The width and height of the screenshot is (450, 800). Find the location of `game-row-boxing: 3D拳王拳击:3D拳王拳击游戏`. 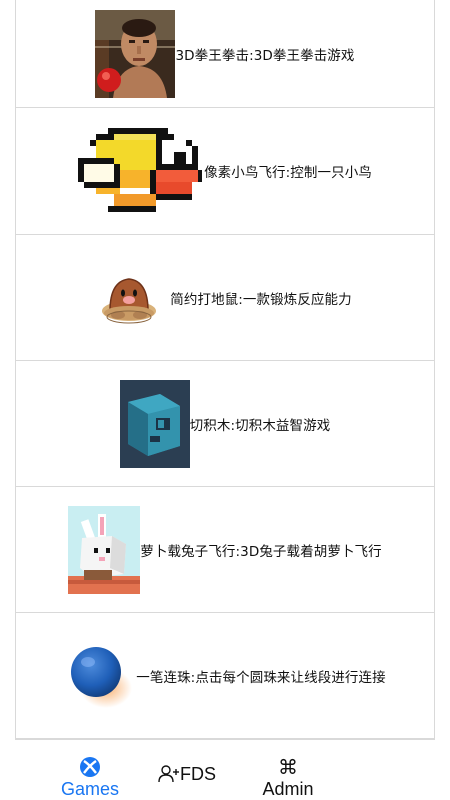

game-row-boxing: 3D拳王拳击:3D拳王拳击游戏 is located at coordinates (225, 54).